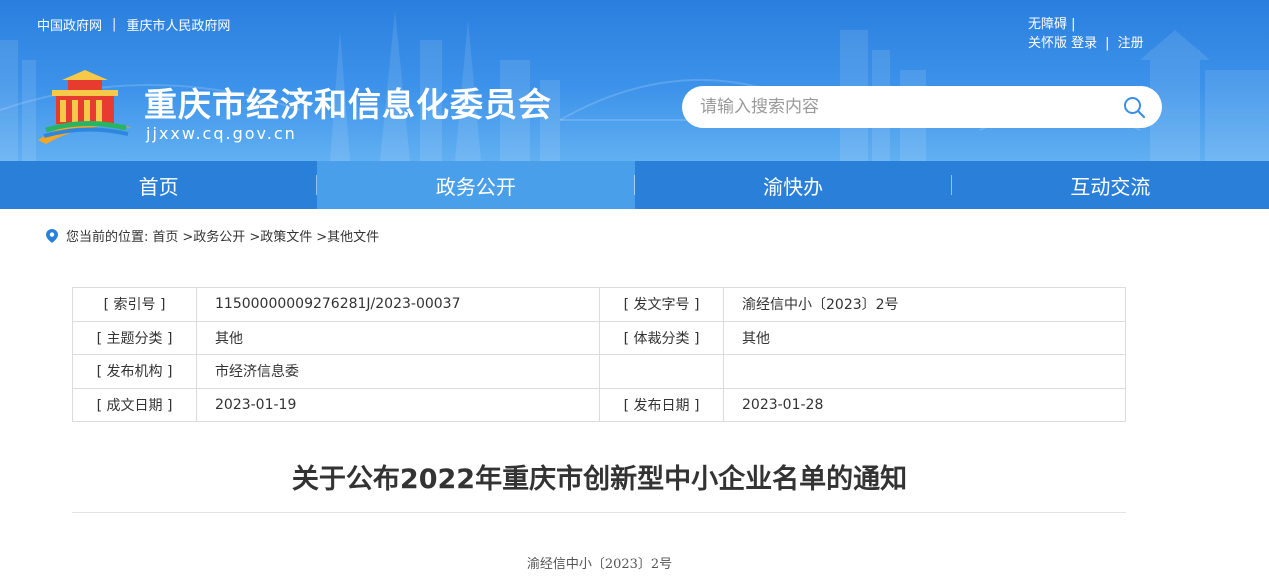  I want to click on location-pin-icon, so click(52, 235).